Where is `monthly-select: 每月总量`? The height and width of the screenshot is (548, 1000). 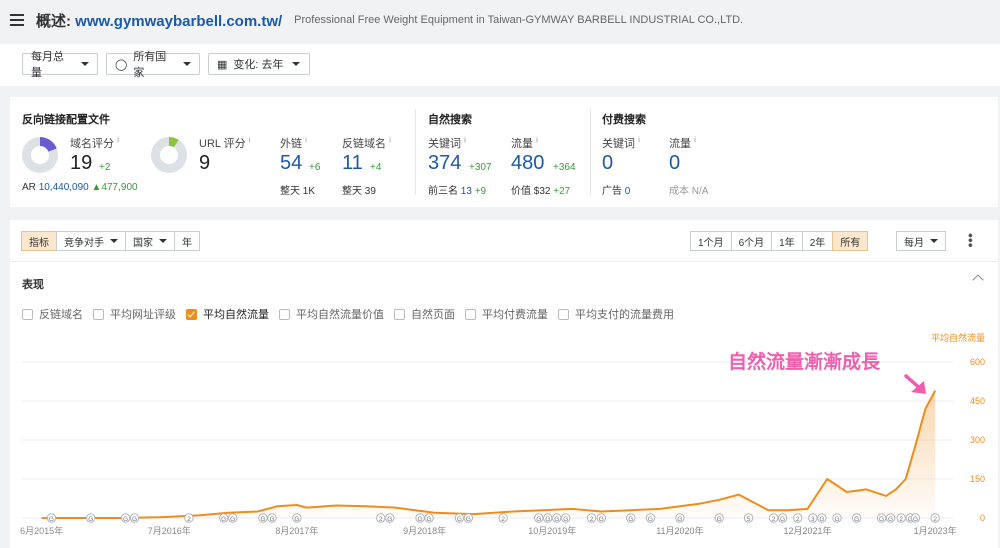 monthly-select: 每月总量 is located at coordinates (60, 65).